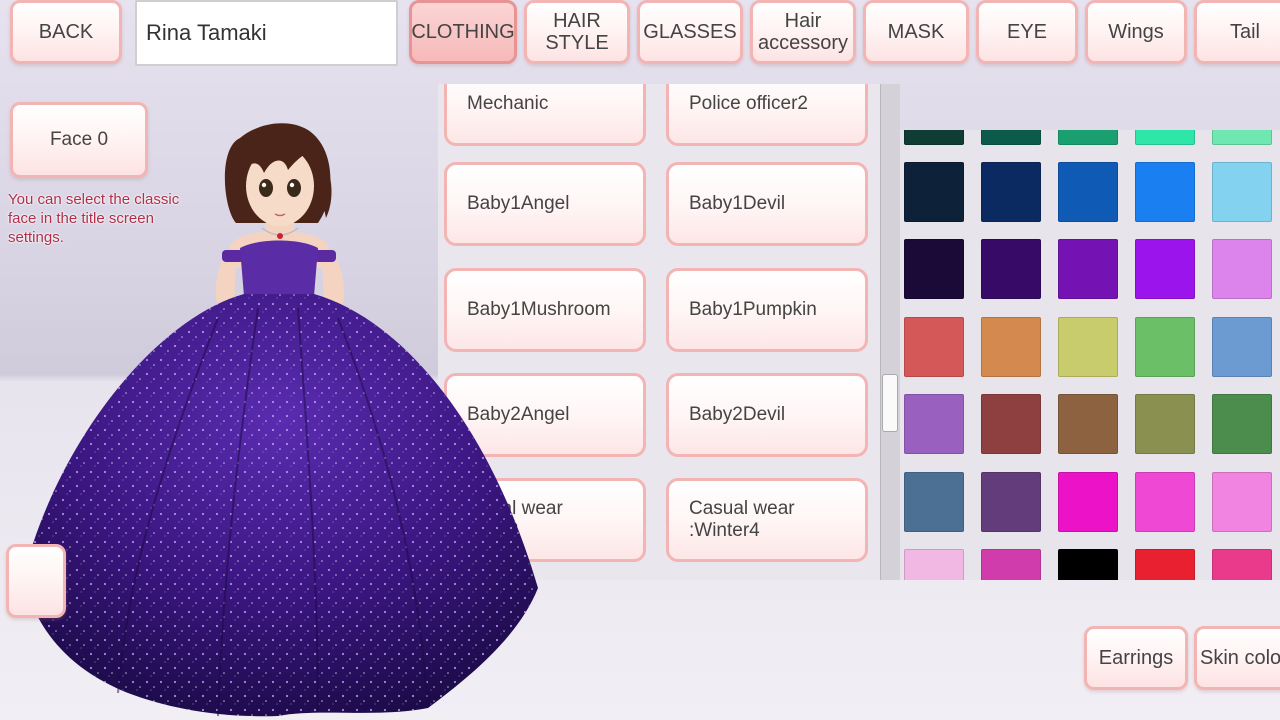  Describe the element at coordinates (1237, 658) in the screenshot. I see `skin-color-button: Skin colo` at that location.